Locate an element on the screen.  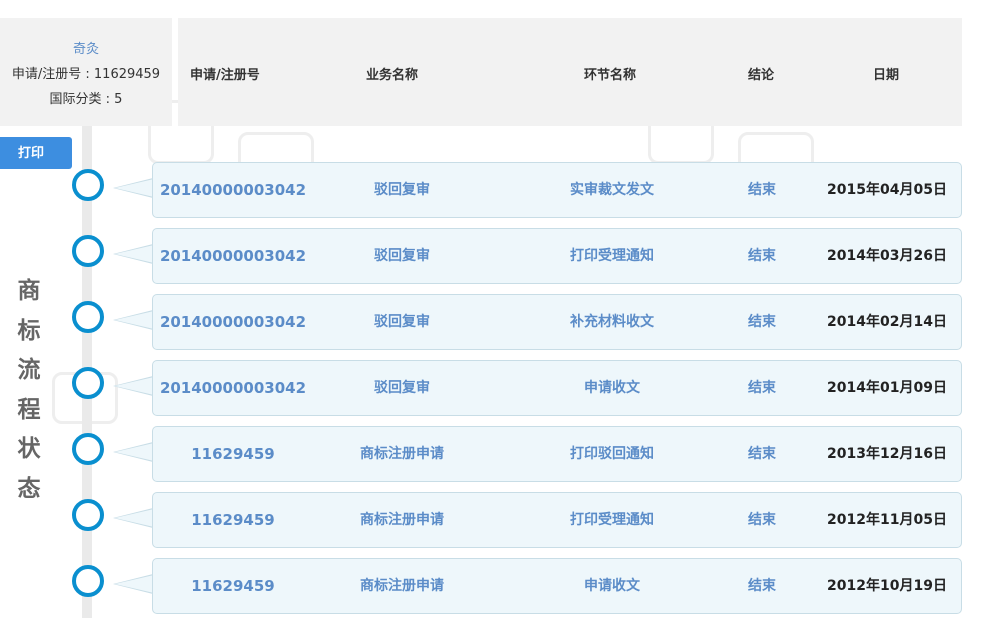
timeline-row: 11629459 商标注册申请 打印受理通知 结束 2012年11月05日 is located at coordinates (491, 520).